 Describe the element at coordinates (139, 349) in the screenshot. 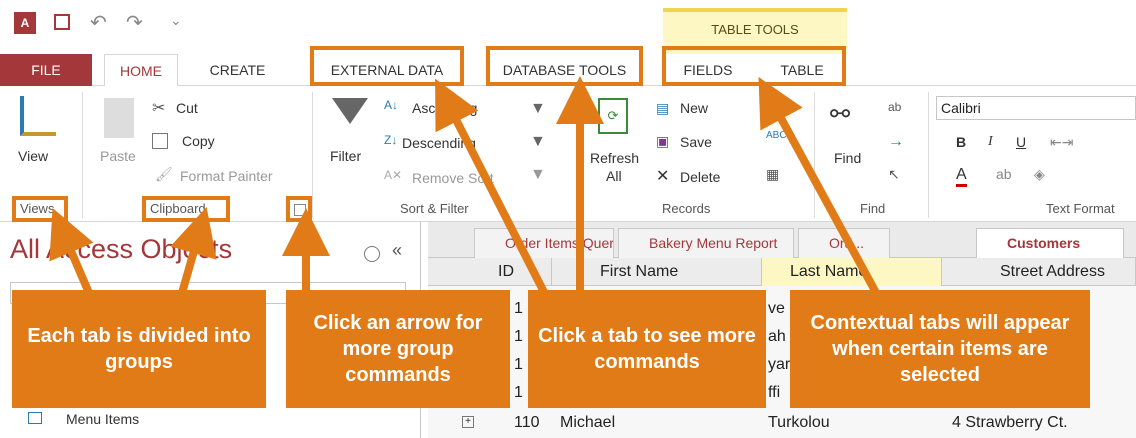

I see `callout-groups: Each tab is divided into groups` at that location.